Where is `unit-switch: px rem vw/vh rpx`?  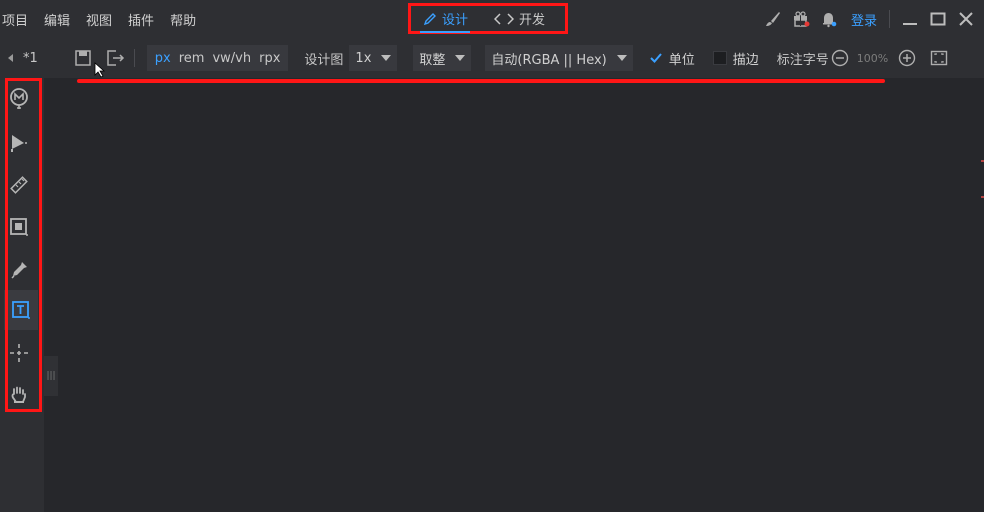 unit-switch: px rem vw/vh rpx is located at coordinates (217, 58).